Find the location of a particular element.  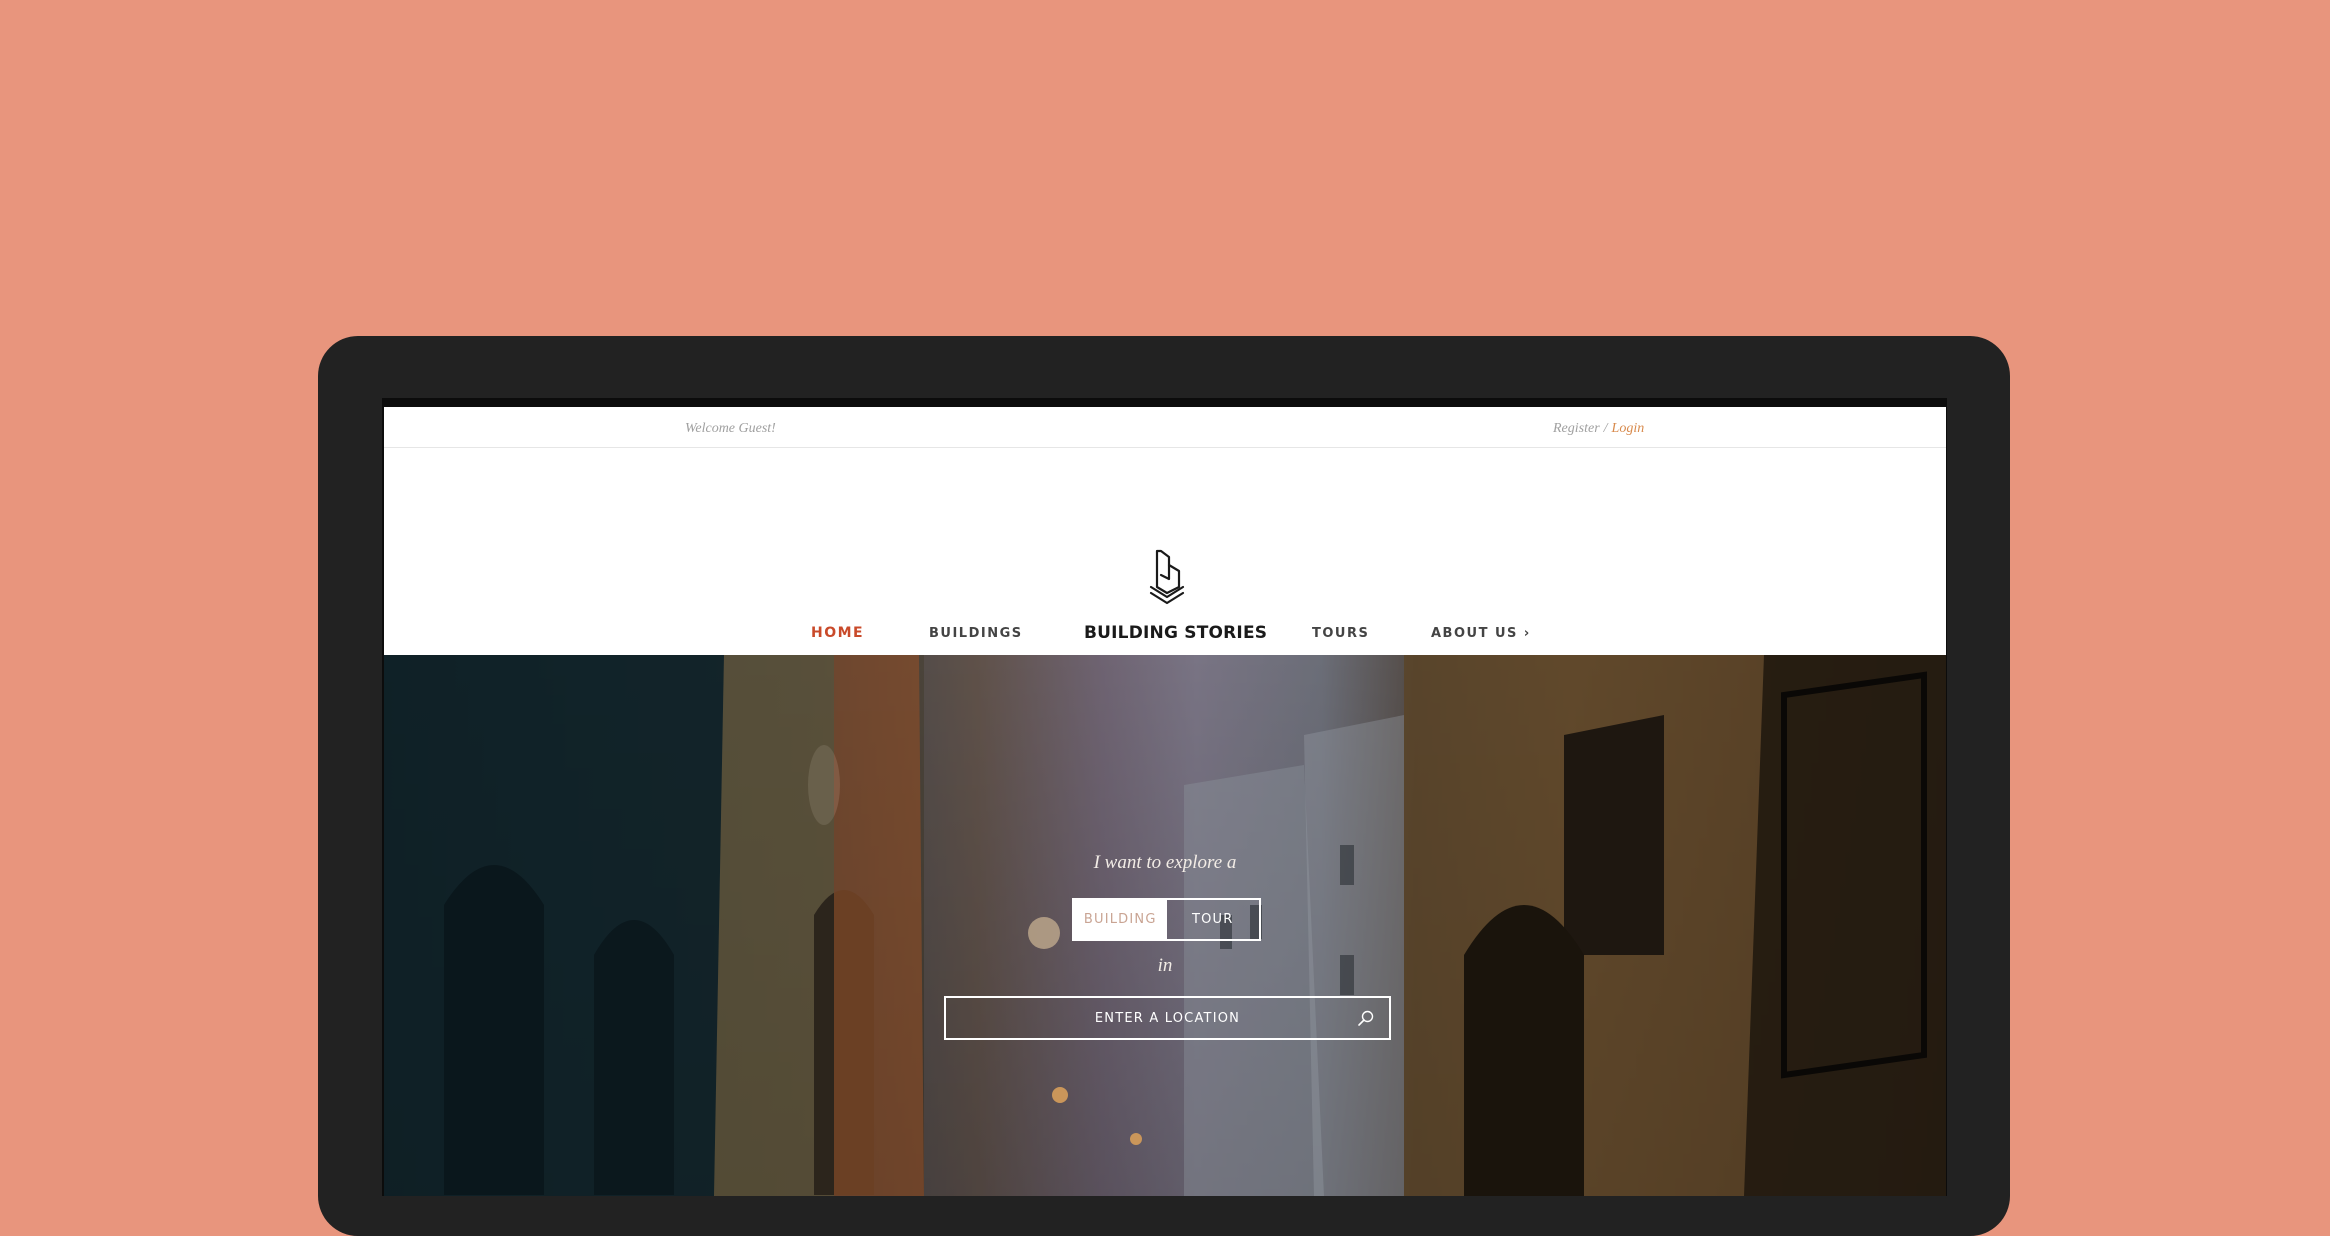

login-link: Login is located at coordinates (1628, 428).